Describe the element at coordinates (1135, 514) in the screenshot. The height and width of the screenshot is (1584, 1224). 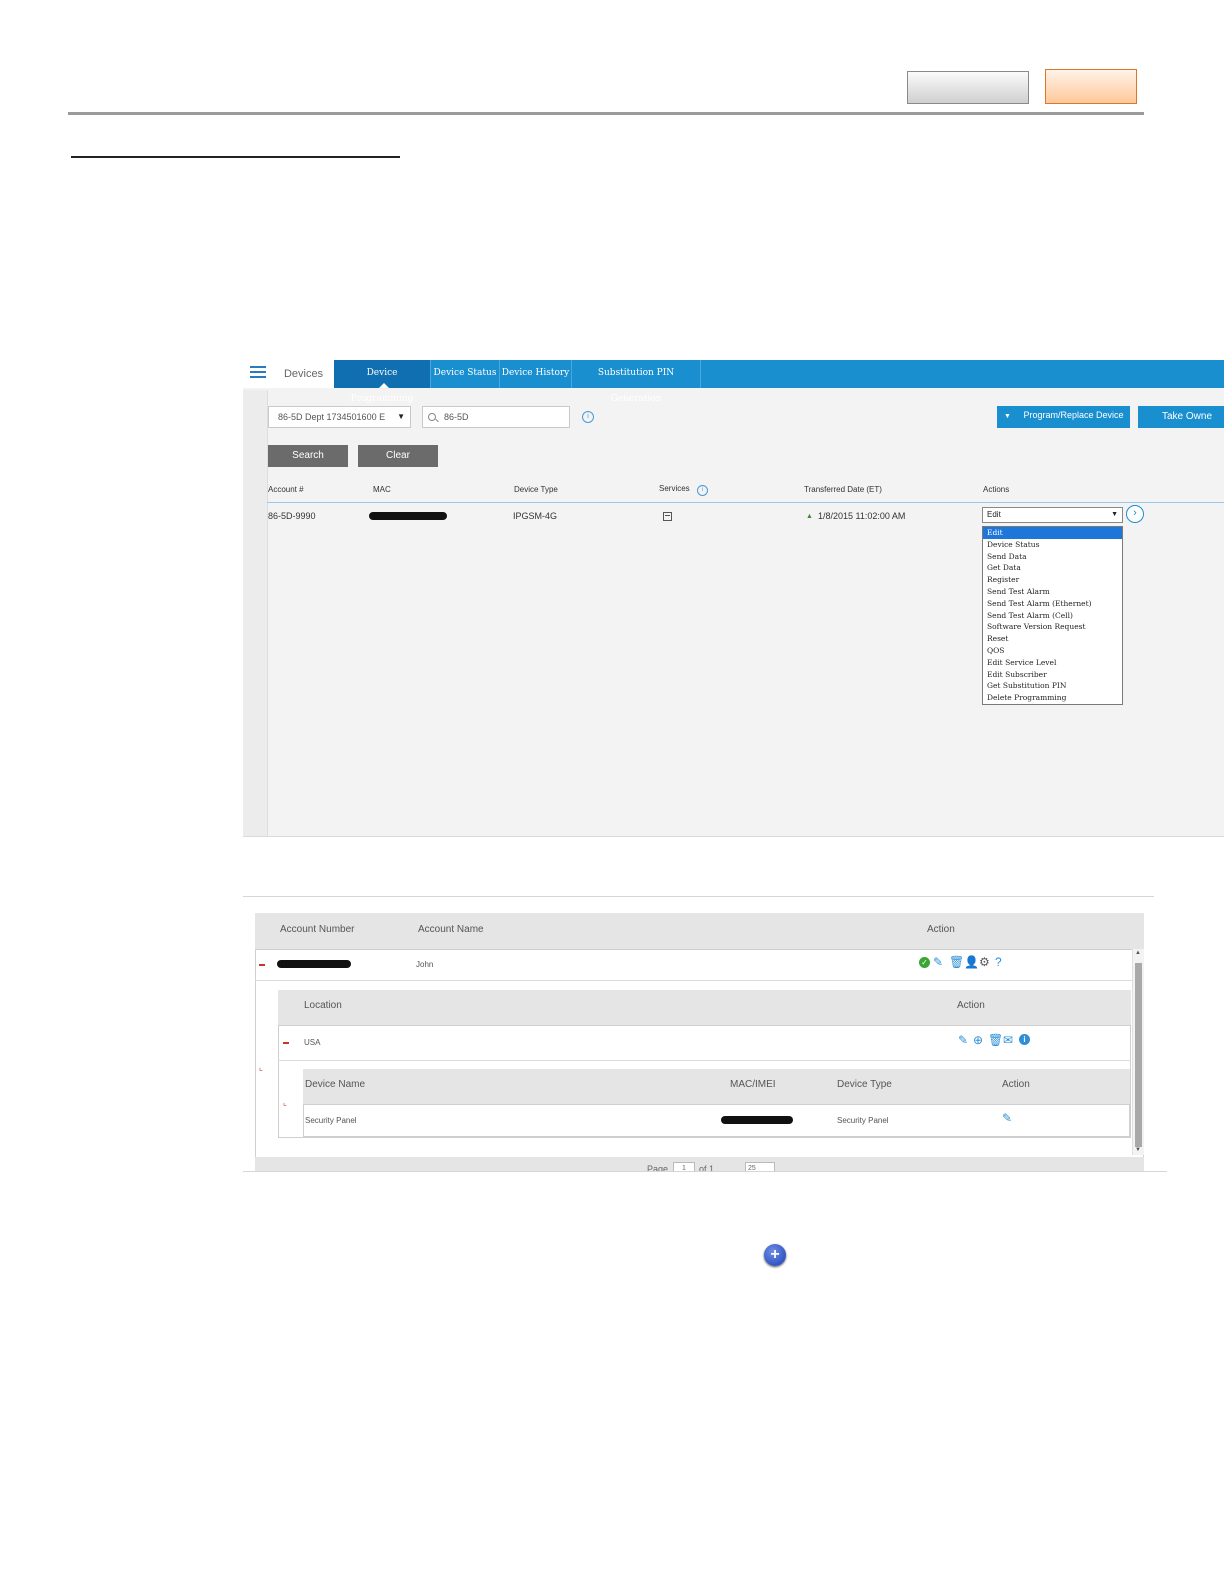
I see `chevron-right-icon: ›` at that location.